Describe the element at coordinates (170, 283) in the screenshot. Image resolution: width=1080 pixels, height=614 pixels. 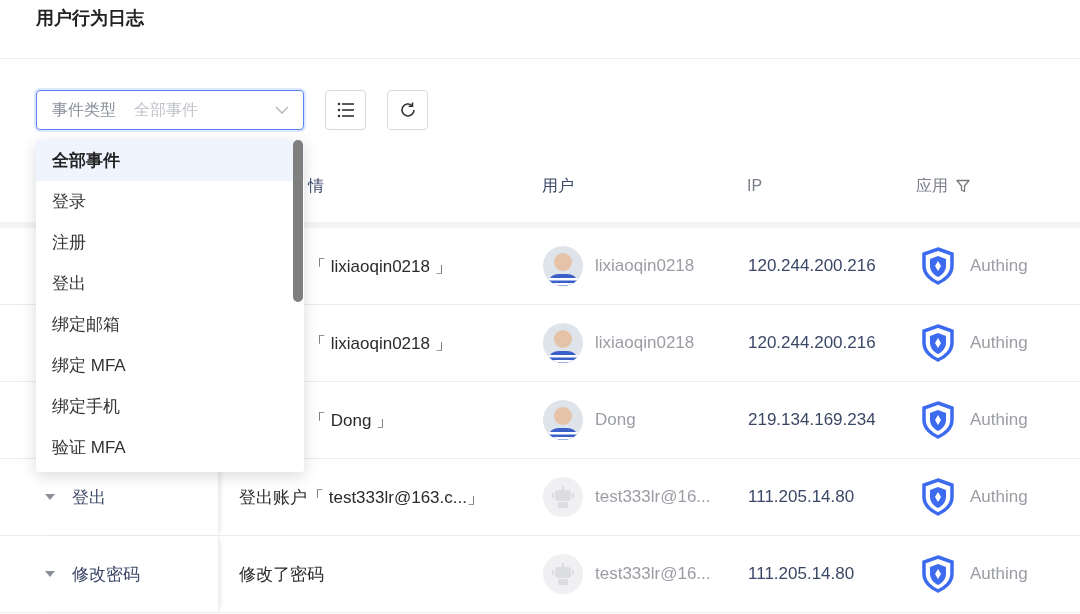
I see `dropdown-option: 登出` at that location.